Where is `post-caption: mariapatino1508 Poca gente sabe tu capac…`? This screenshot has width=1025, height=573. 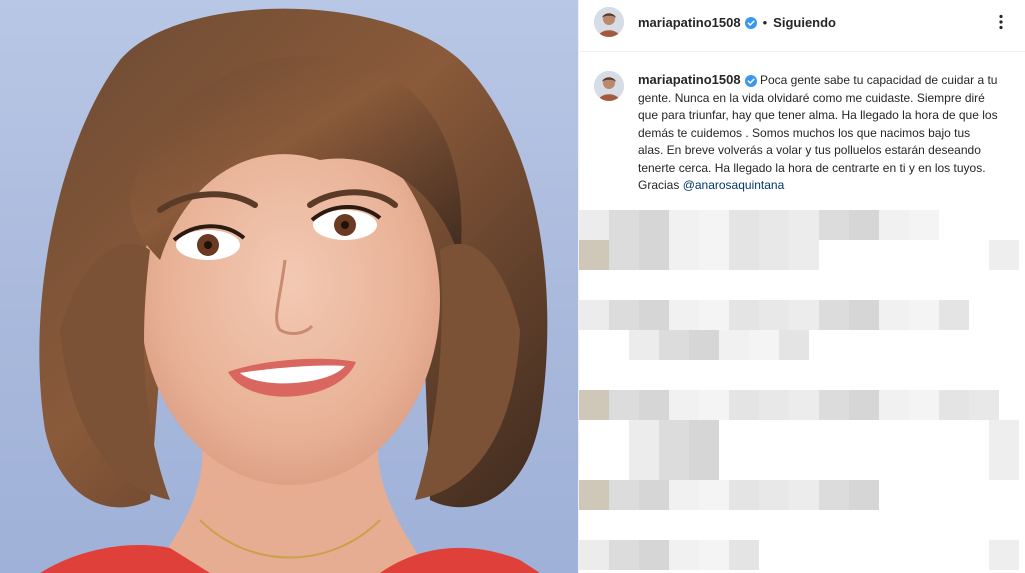
post-caption: mariapatino1508 Poca gente sabe tu capac… is located at coordinates (803, 133).